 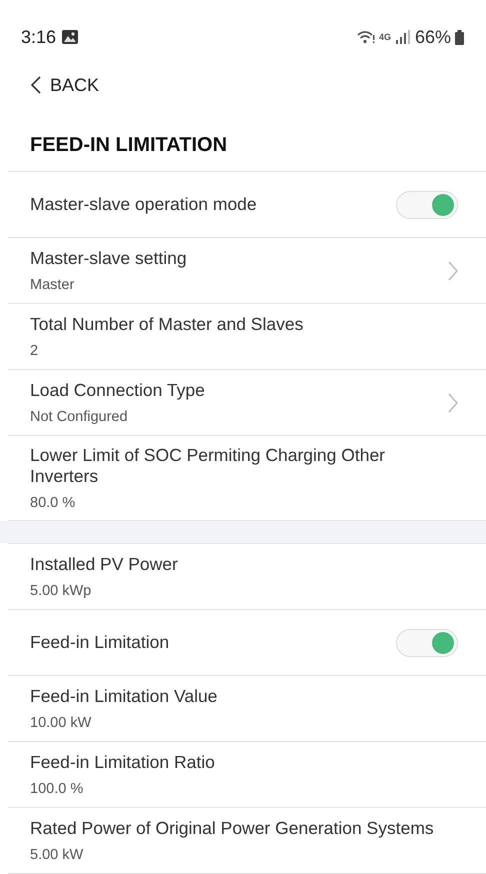 I want to click on setting-label: Master-slave operation mode, so click(x=143, y=204).